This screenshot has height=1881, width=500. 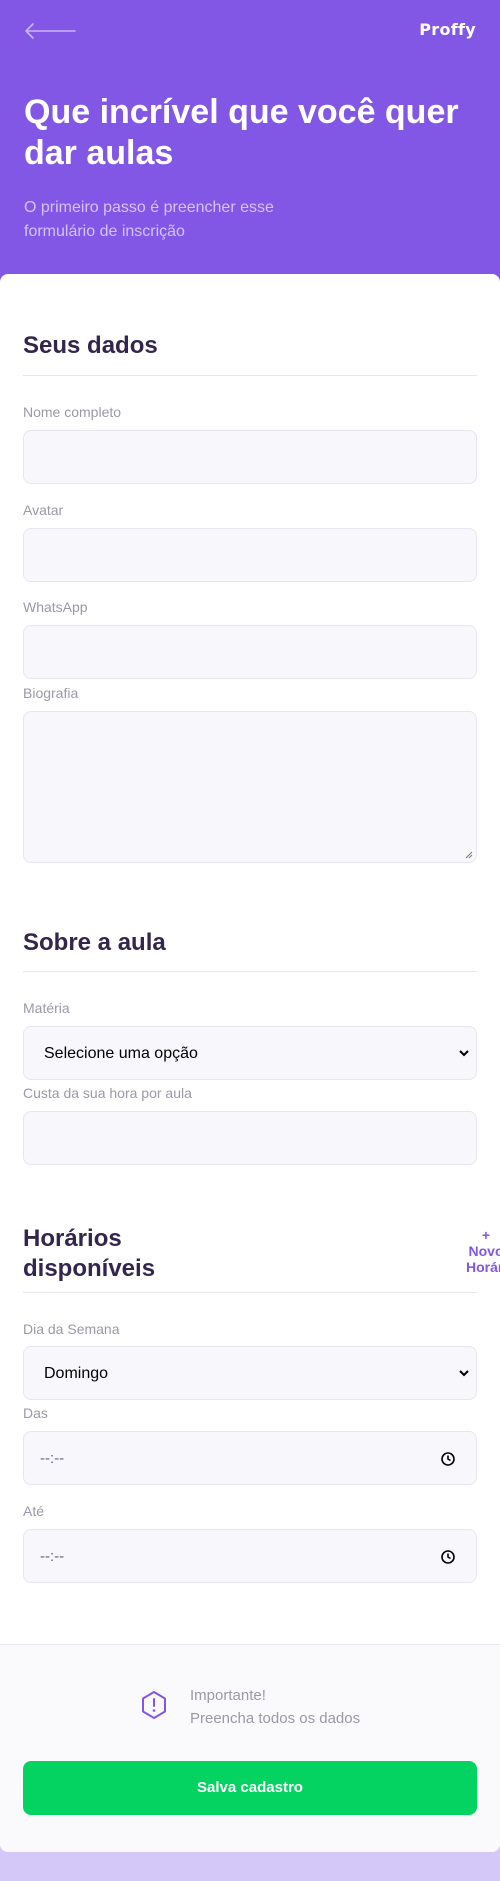 I want to click on warning-title: Importante!, so click(x=228, y=1695).